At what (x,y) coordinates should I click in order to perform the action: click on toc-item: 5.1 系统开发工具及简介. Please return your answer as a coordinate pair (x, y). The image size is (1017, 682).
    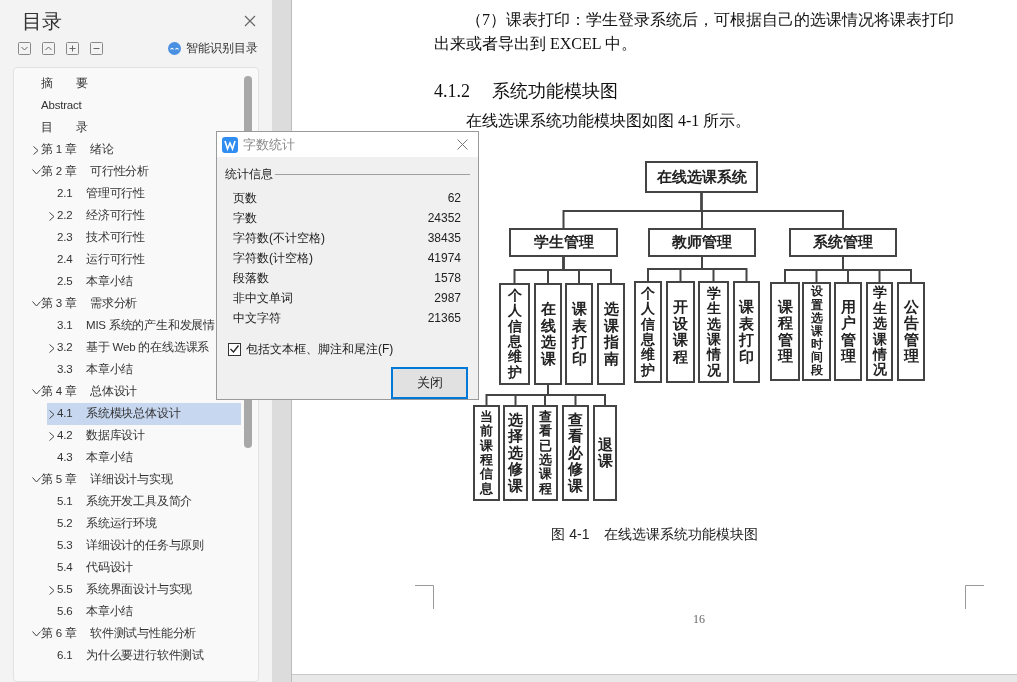
    Looking at the image, I should click on (120, 502).